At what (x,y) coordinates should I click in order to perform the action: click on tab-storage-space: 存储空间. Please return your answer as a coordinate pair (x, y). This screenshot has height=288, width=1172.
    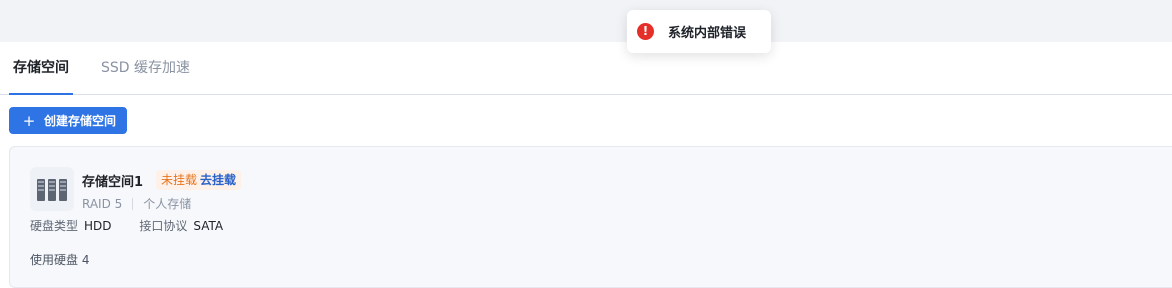
    Looking at the image, I should click on (41, 68).